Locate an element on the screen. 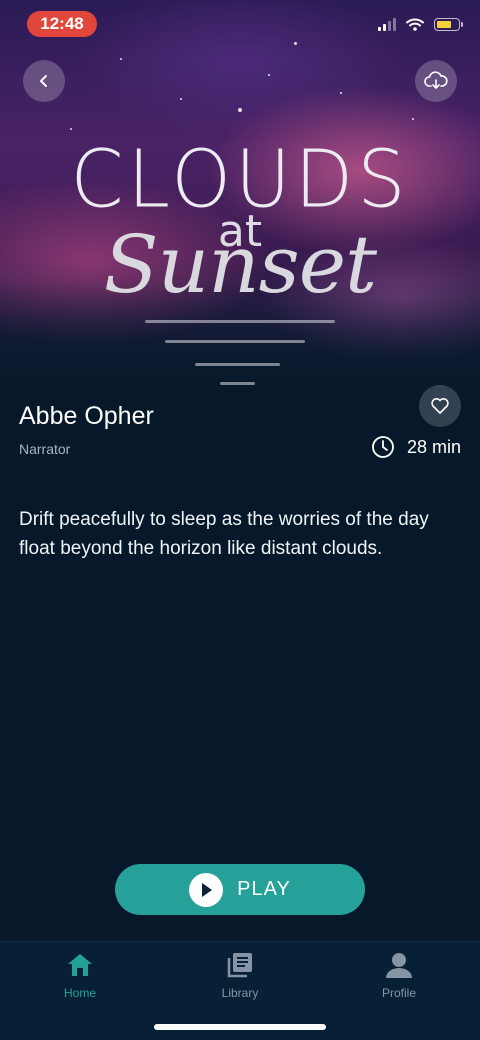 This screenshot has height=1040, width=480. favorite-button is located at coordinates (440, 406).